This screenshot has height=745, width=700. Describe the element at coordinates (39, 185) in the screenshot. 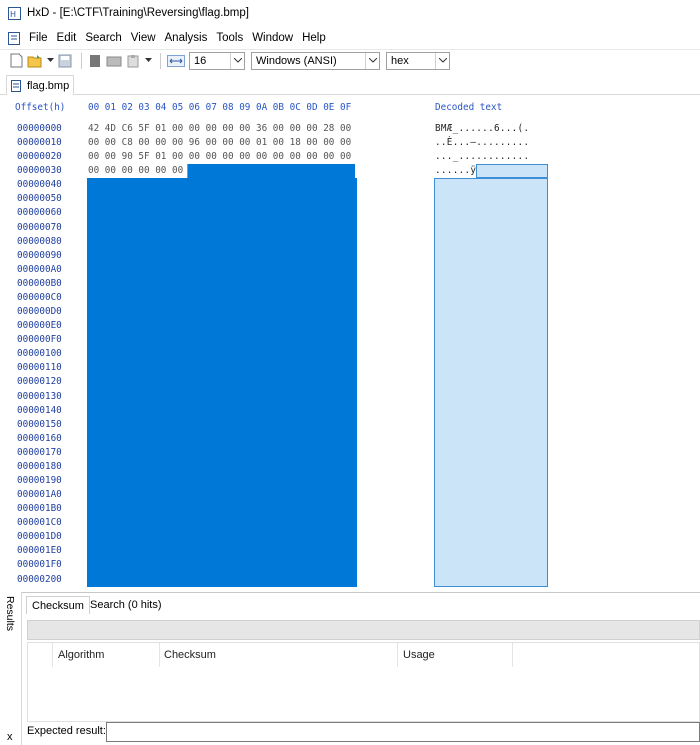

I see `row-offset: 00000040` at that location.